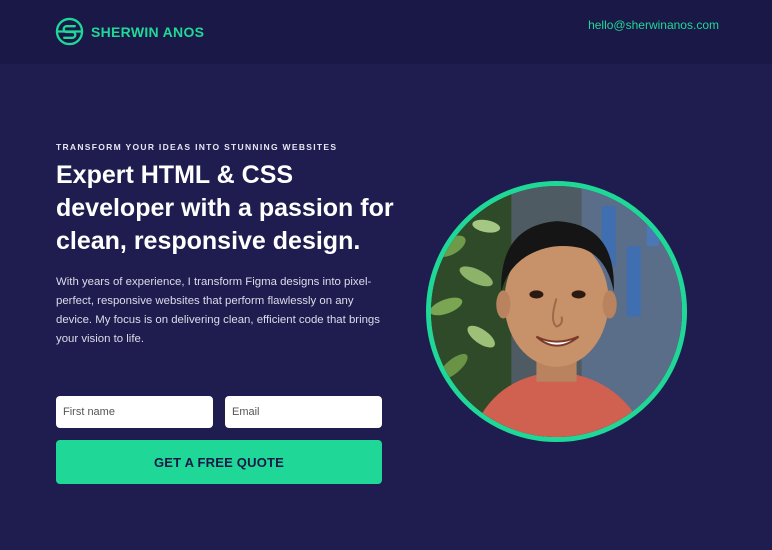 The height and width of the screenshot is (550, 772). What do you see at coordinates (303, 412) in the screenshot?
I see `email-input` at bounding box center [303, 412].